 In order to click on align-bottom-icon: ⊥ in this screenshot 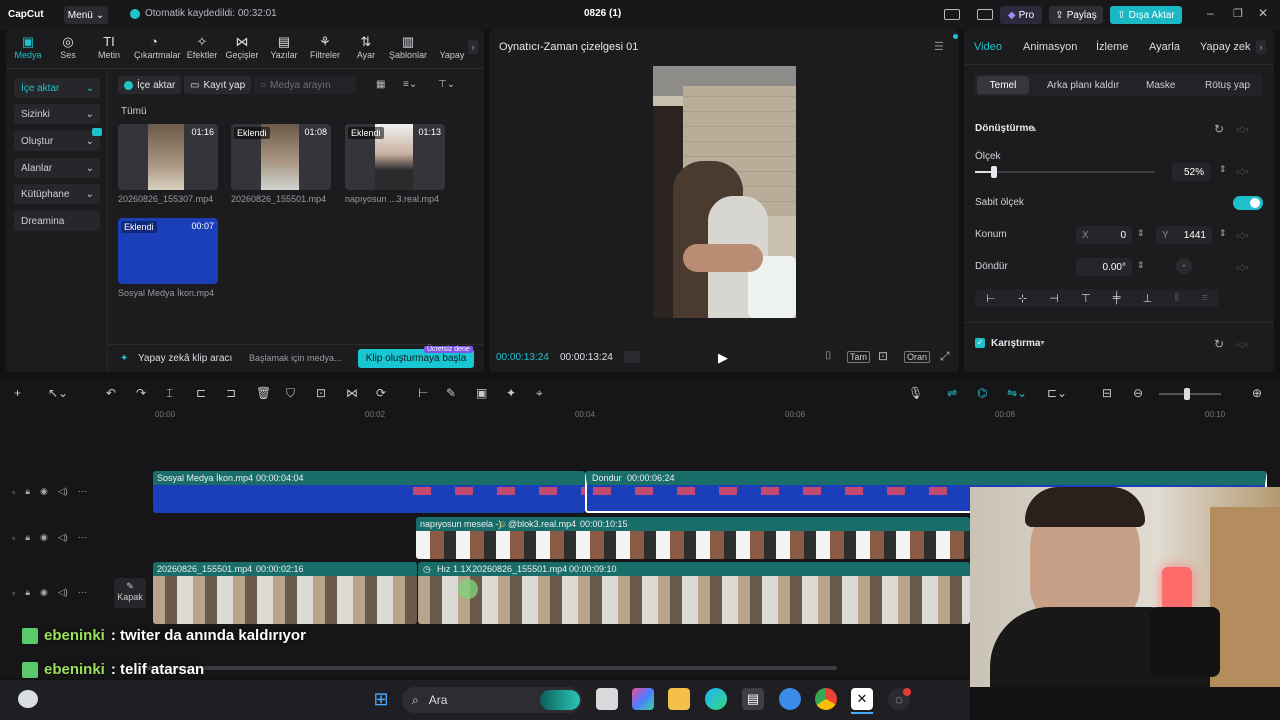, I will do `click(1148, 298)`.